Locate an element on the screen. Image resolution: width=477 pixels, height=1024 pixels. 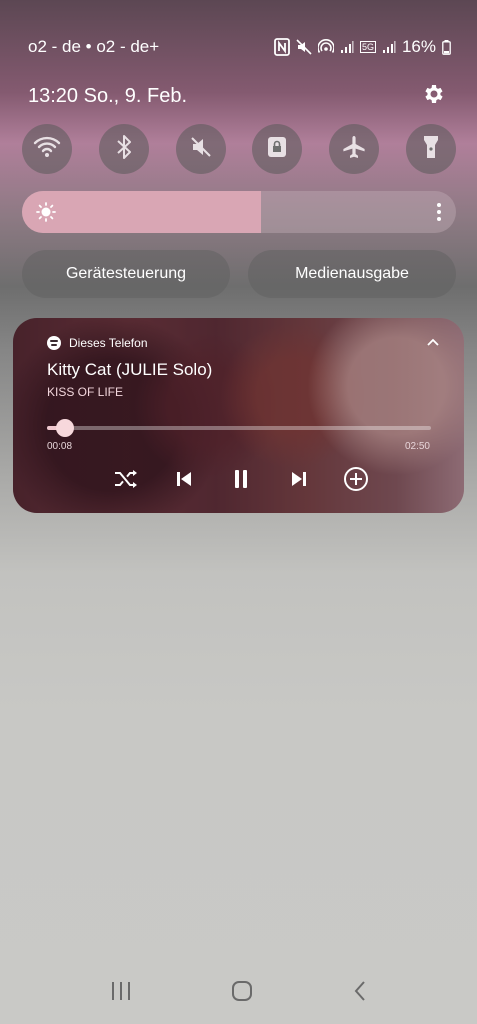
battery-icon is located at coordinates (446, 47).